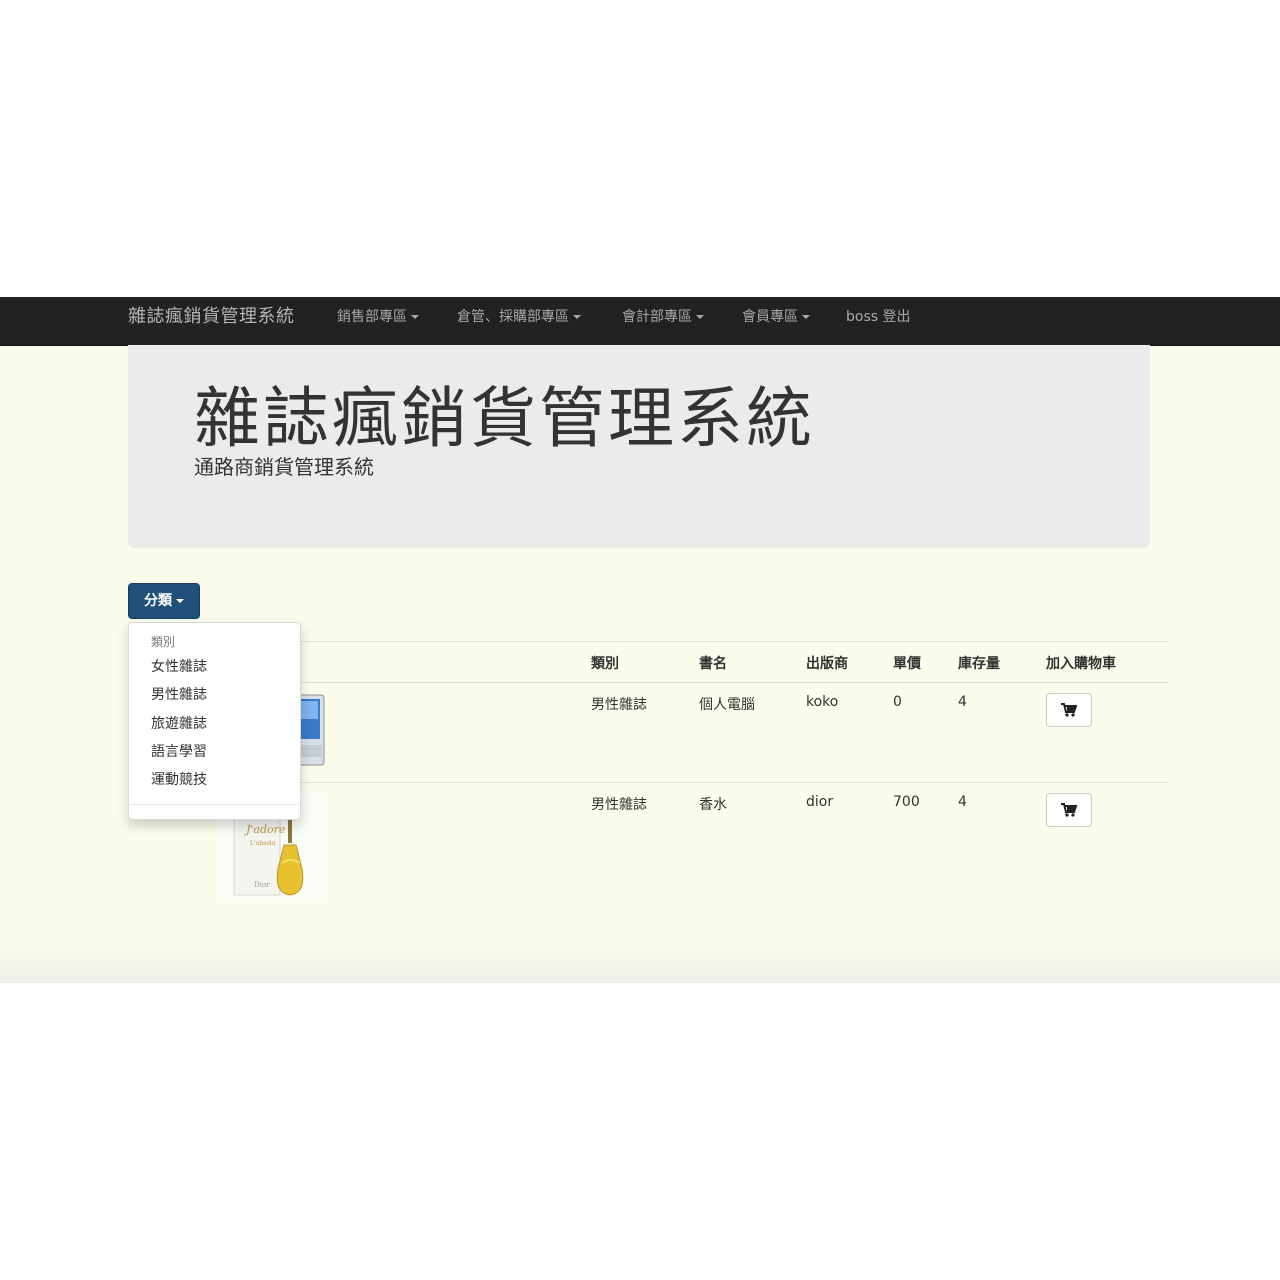  Describe the element at coordinates (214, 667) in the screenshot. I see `dropdown-item-womens-magazine: 女性雜誌` at that location.